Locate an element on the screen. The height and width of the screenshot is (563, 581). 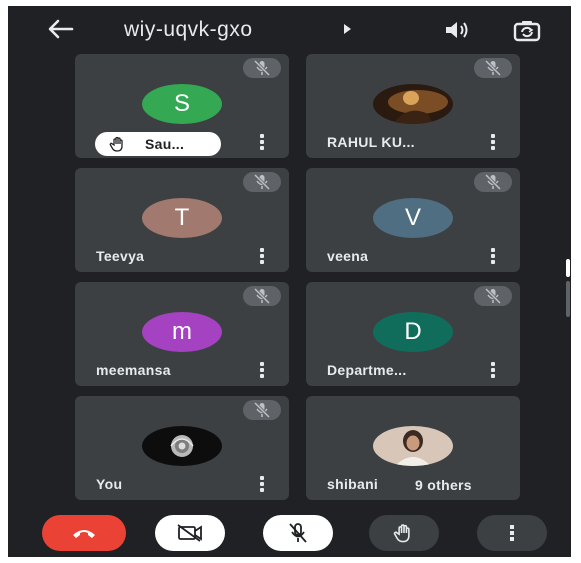
camera-off-icon is located at coordinates (189, 533).